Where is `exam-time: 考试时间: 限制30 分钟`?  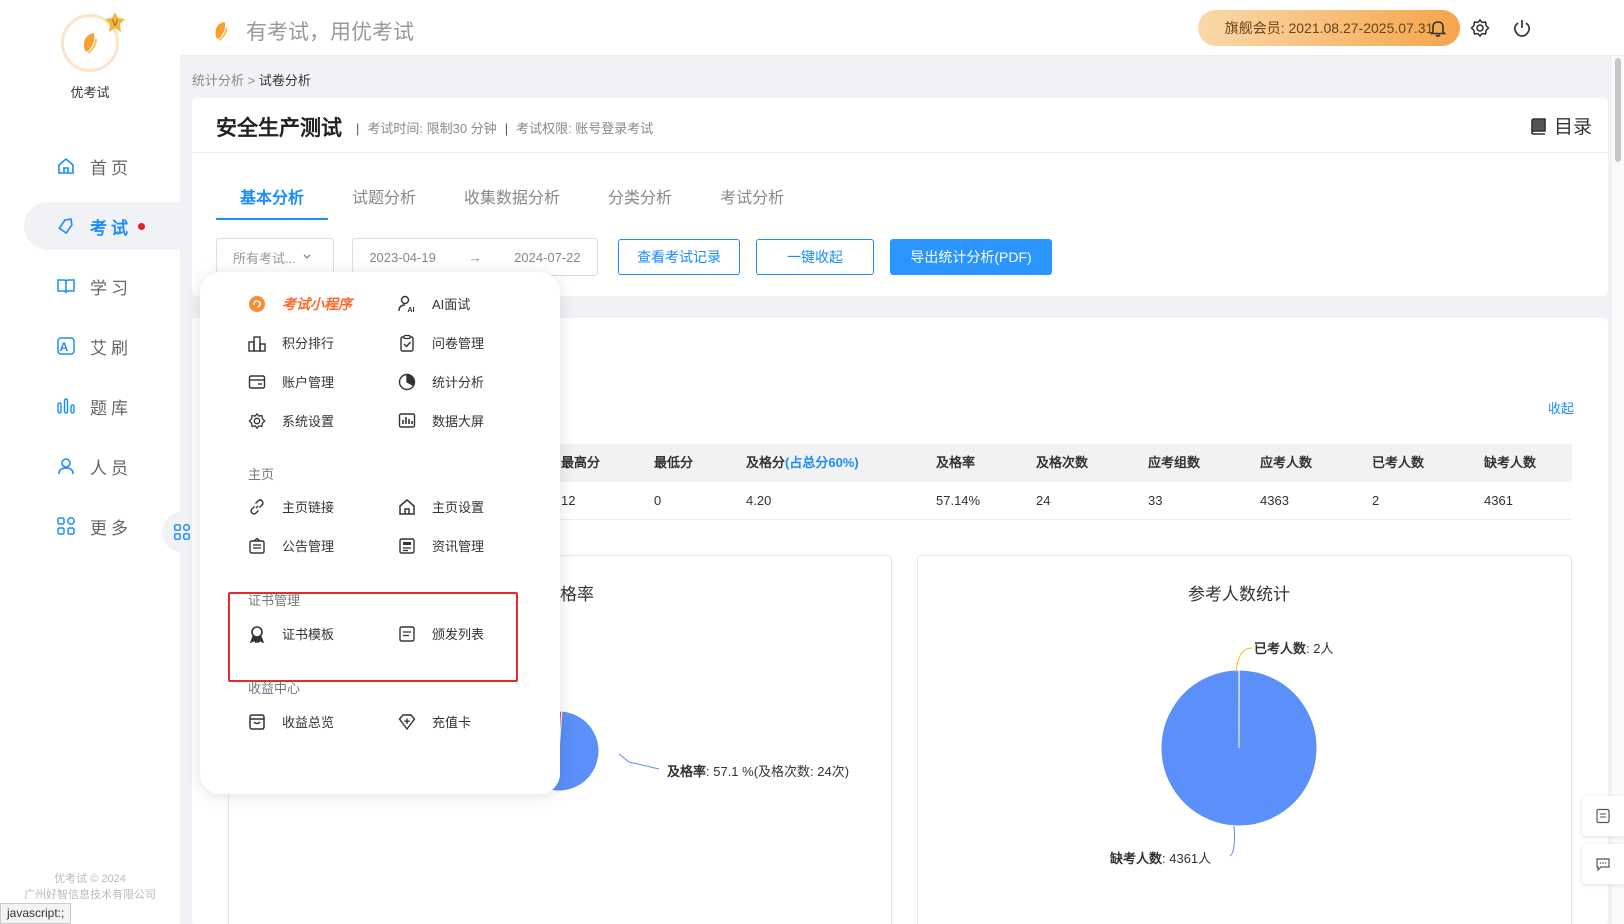
exam-time: 考试时间: 限制30 分钟 is located at coordinates (432, 128).